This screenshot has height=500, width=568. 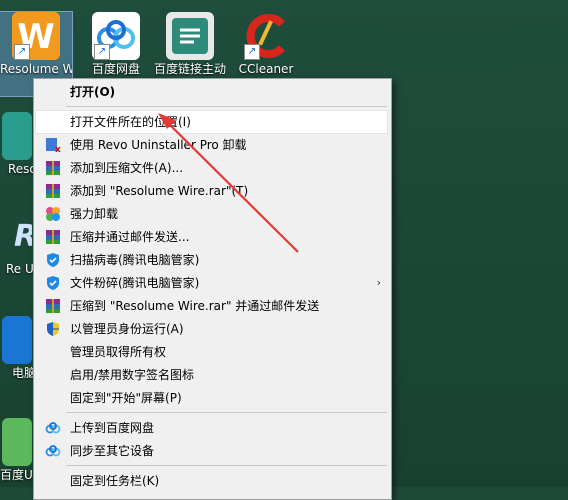 I want to click on menu-item-file-shred: 文件粉碎(腾讯电脑管家) ›, so click(x=211, y=283).